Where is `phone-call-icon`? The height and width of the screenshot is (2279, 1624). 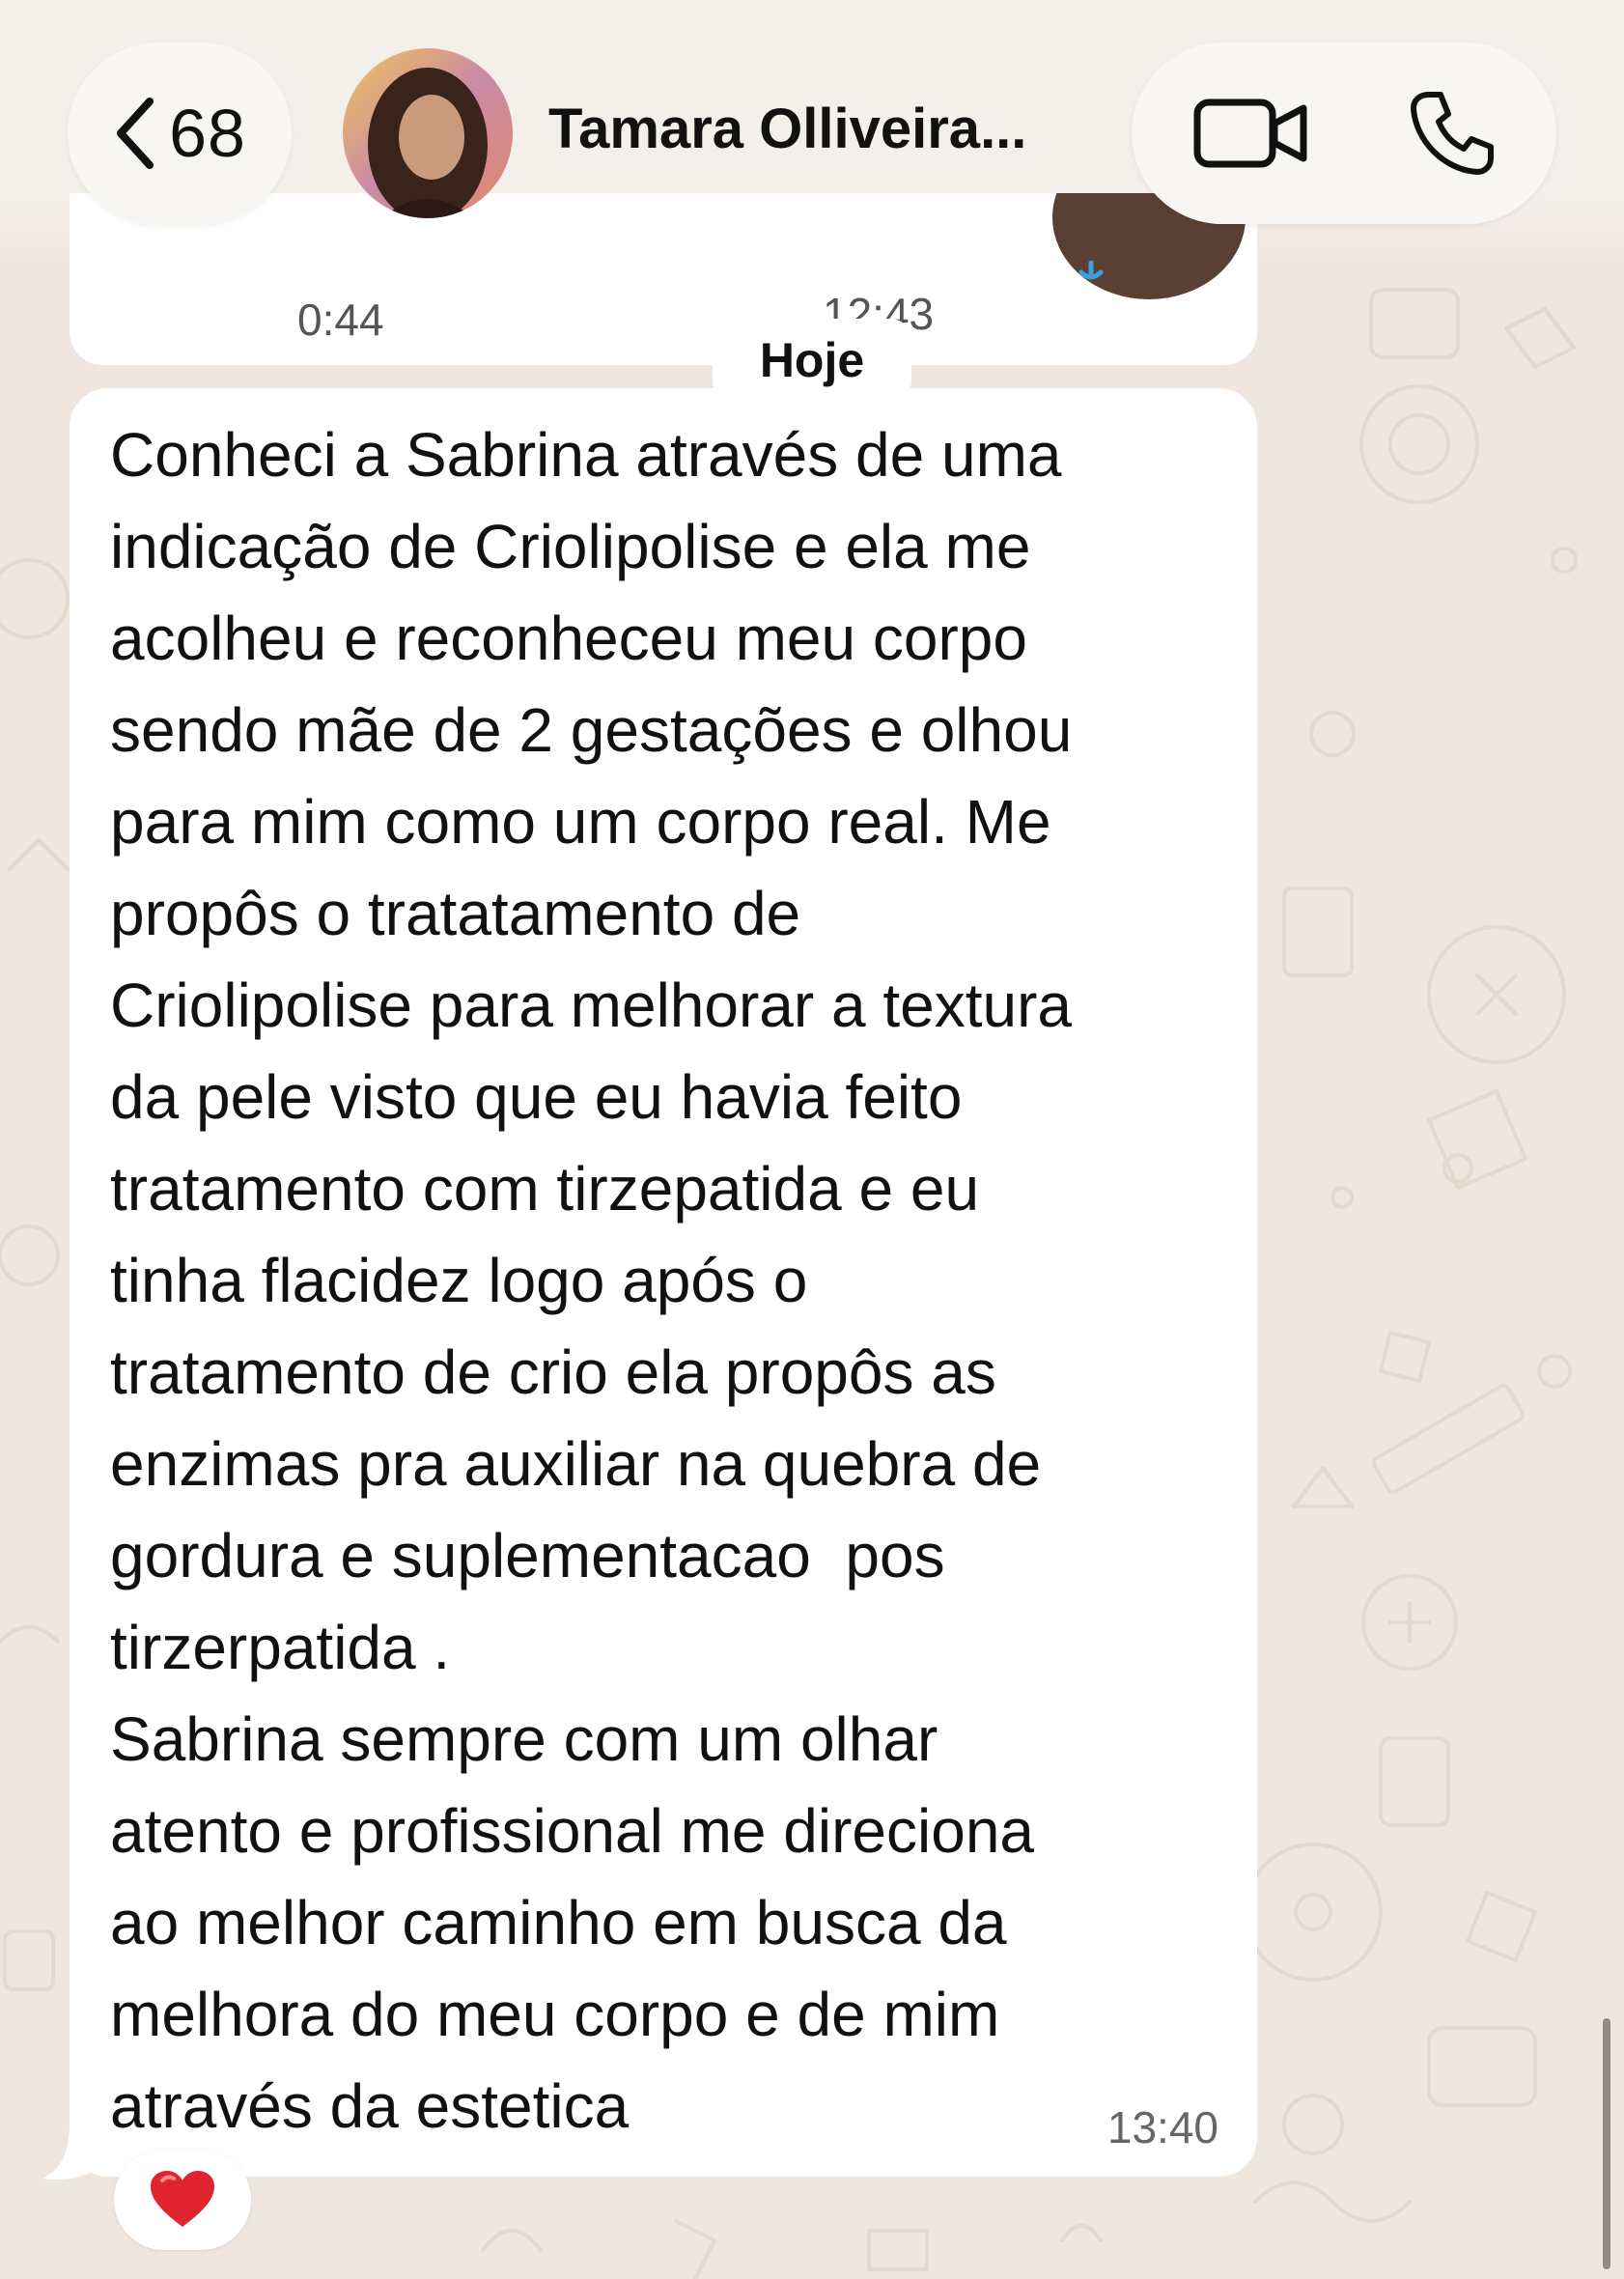 phone-call-icon is located at coordinates (1453, 133).